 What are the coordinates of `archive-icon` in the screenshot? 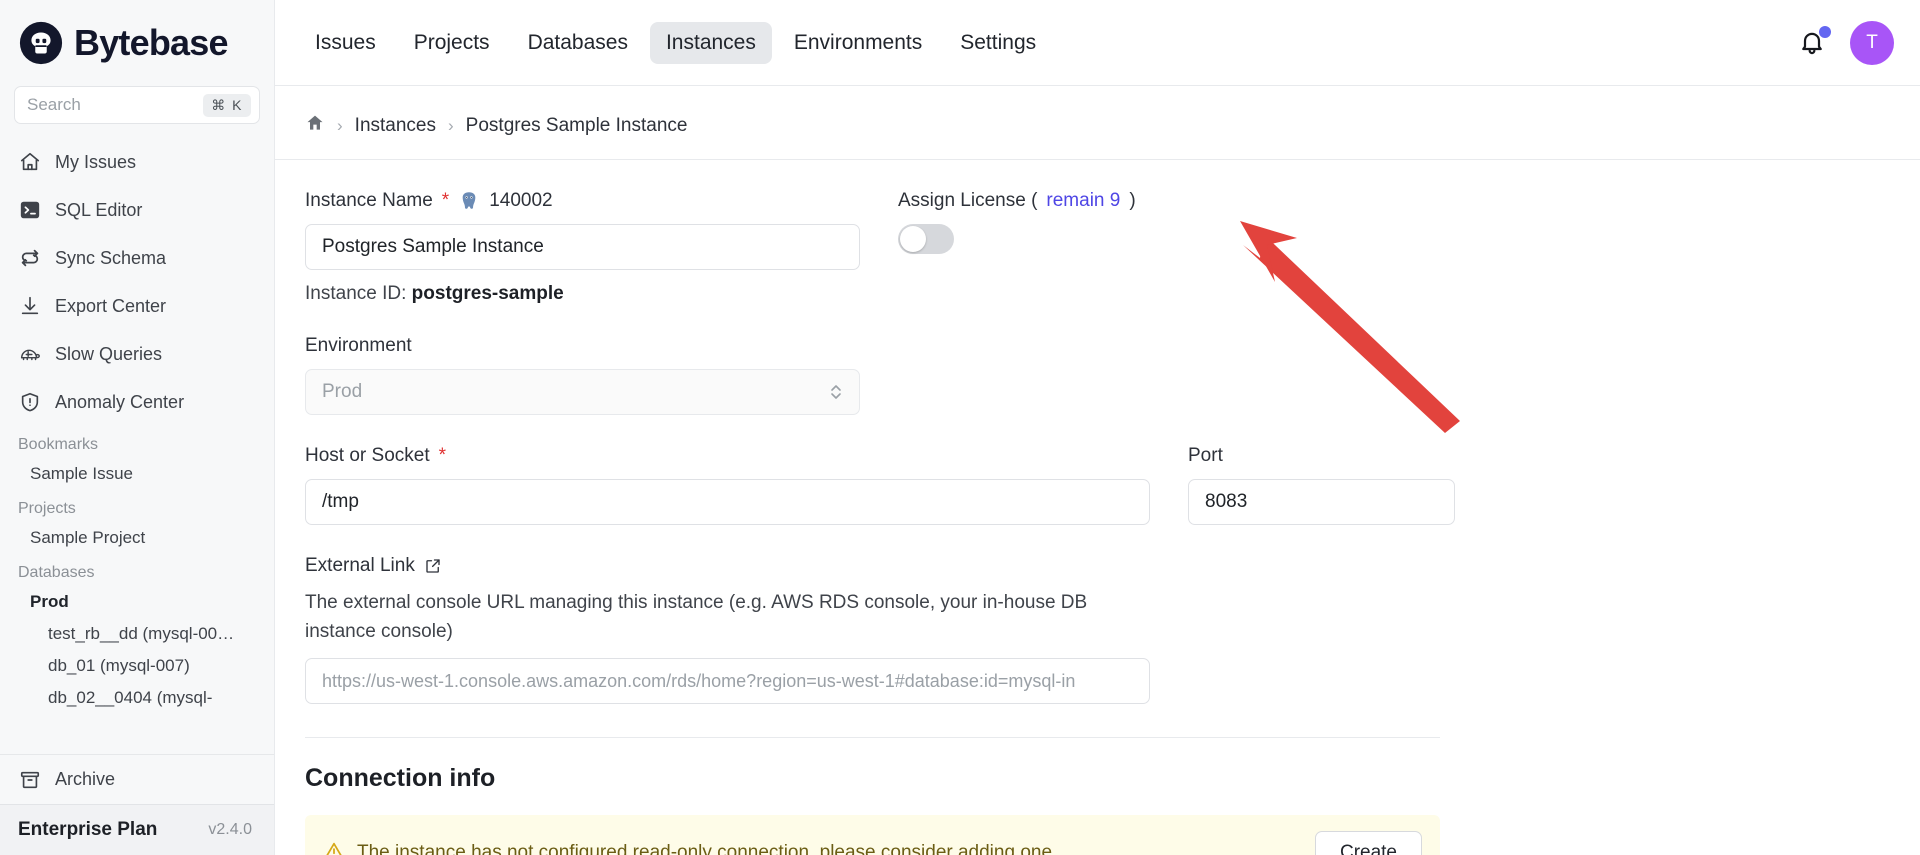 It's located at (30, 780).